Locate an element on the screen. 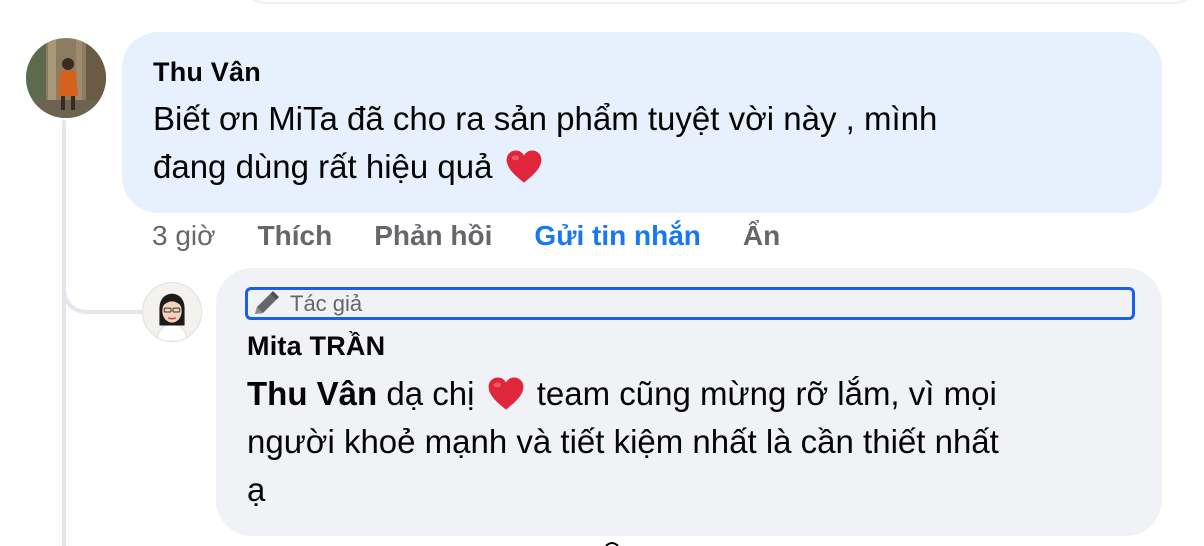 Image resolution: width=1204 pixels, height=546 pixels. comment-timestamp: 3 giờ is located at coordinates (184, 236).